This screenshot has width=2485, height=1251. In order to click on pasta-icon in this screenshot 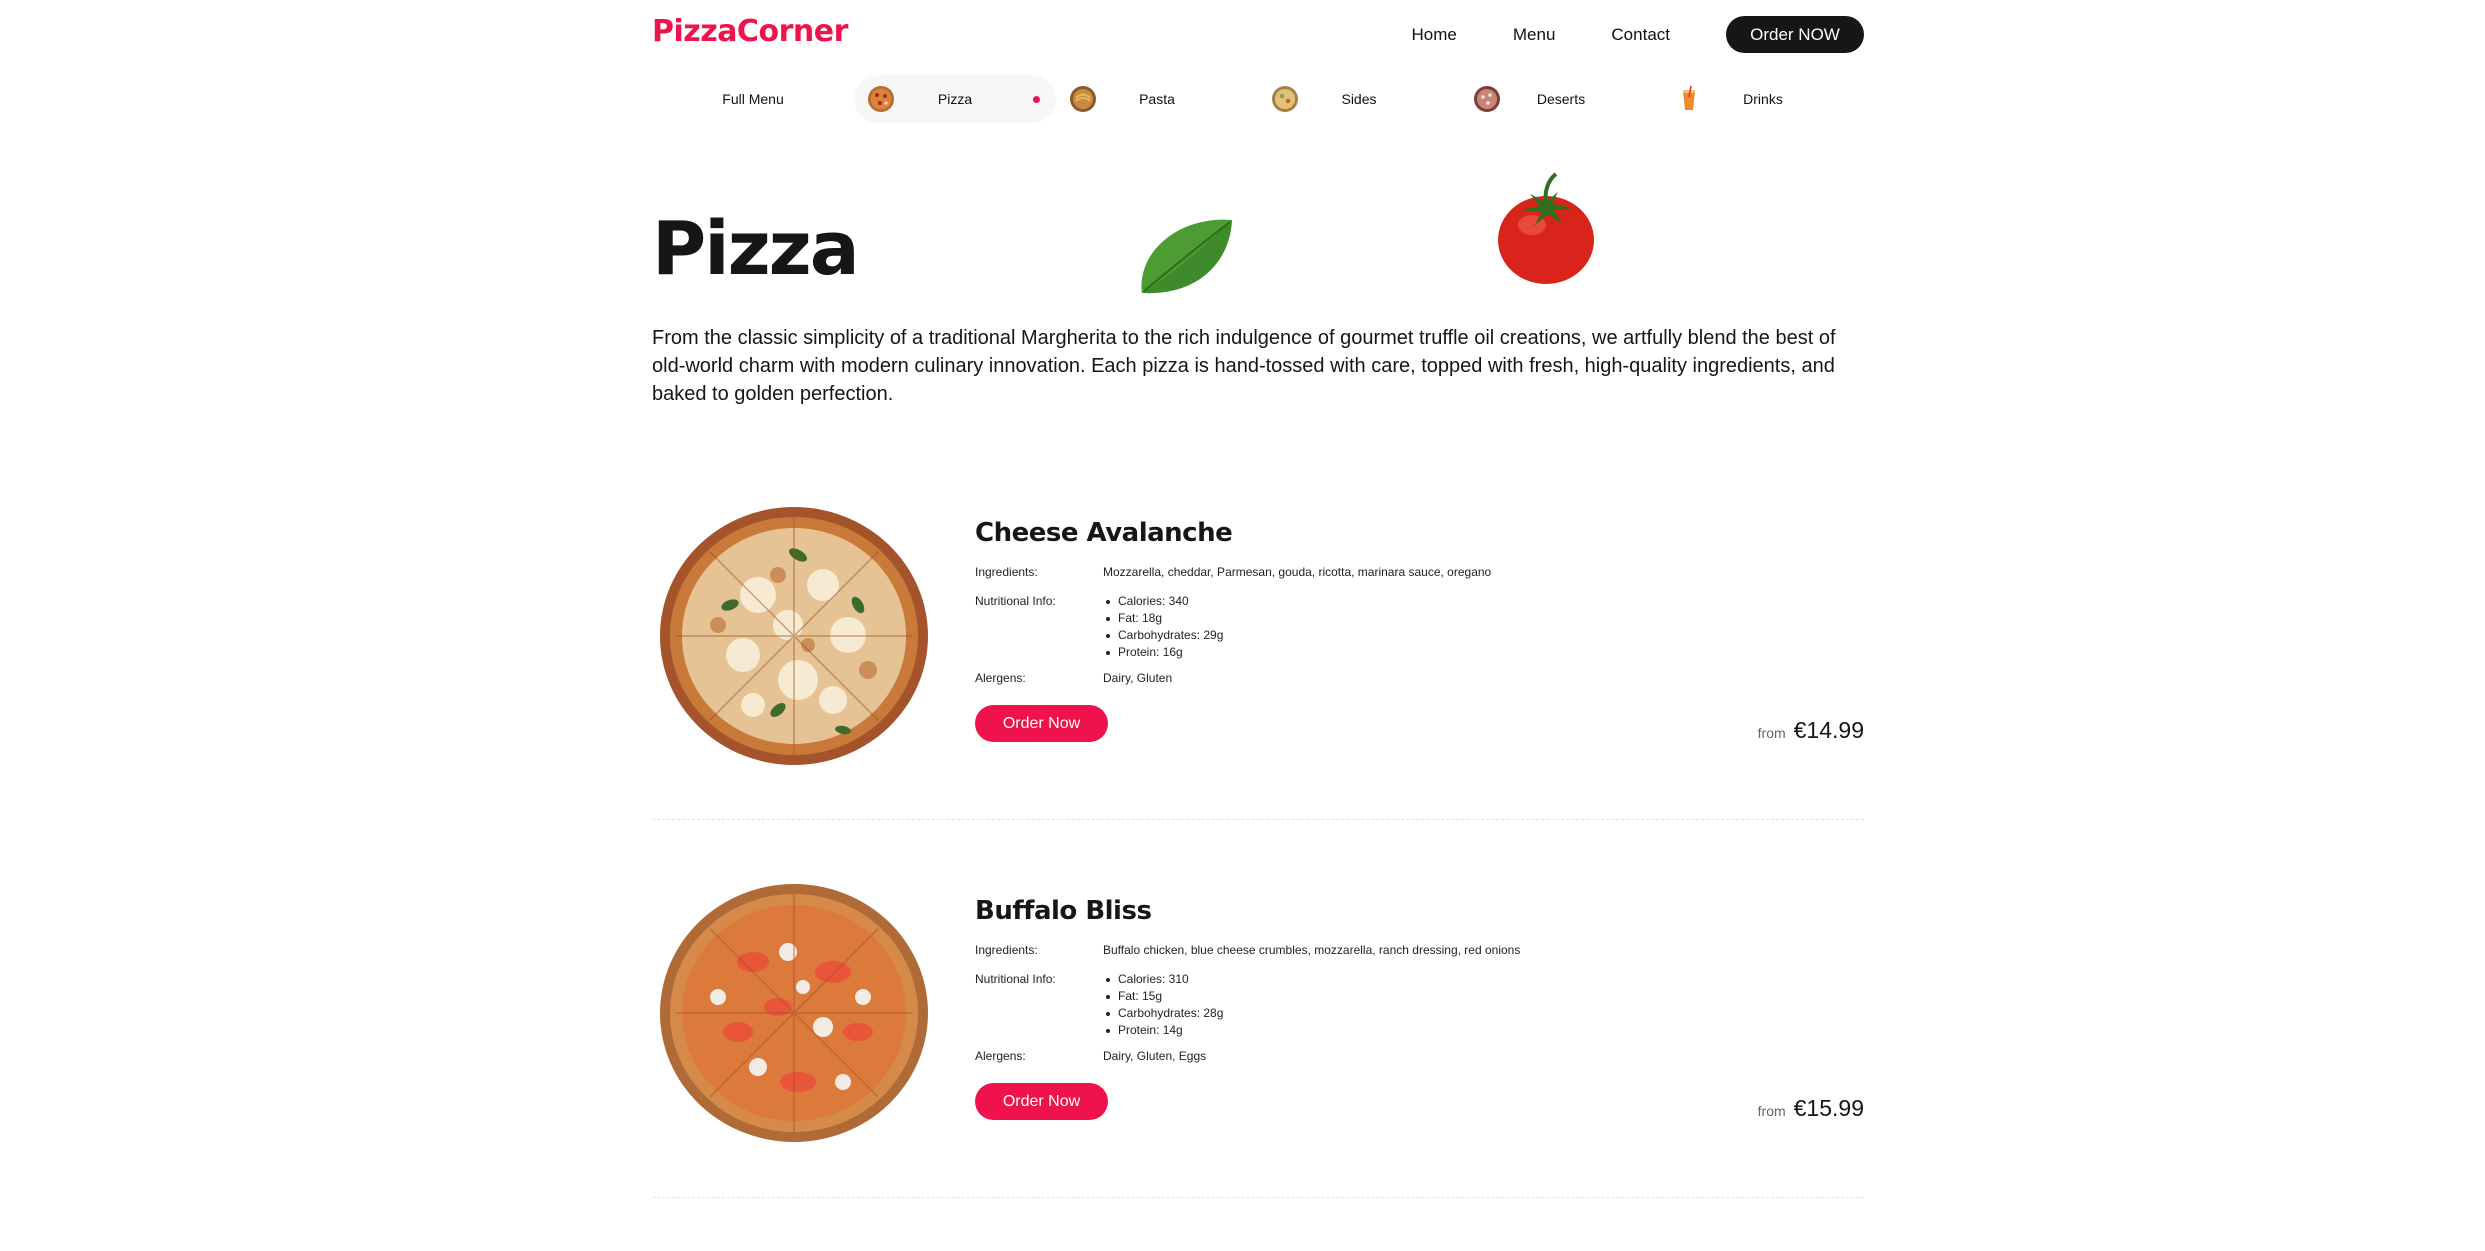, I will do `click(1083, 99)`.